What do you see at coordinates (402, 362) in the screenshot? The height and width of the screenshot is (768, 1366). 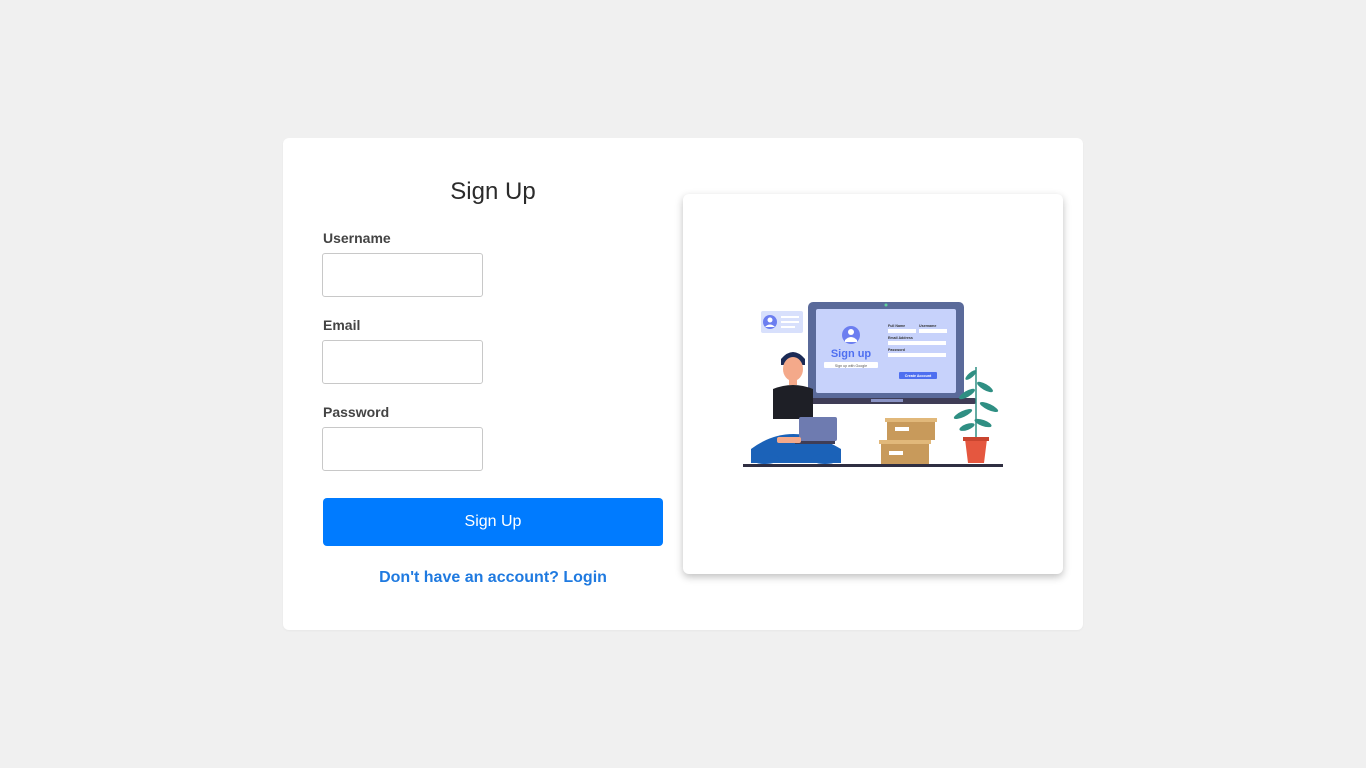 I see `email-input` at bounding box center [402, 362].